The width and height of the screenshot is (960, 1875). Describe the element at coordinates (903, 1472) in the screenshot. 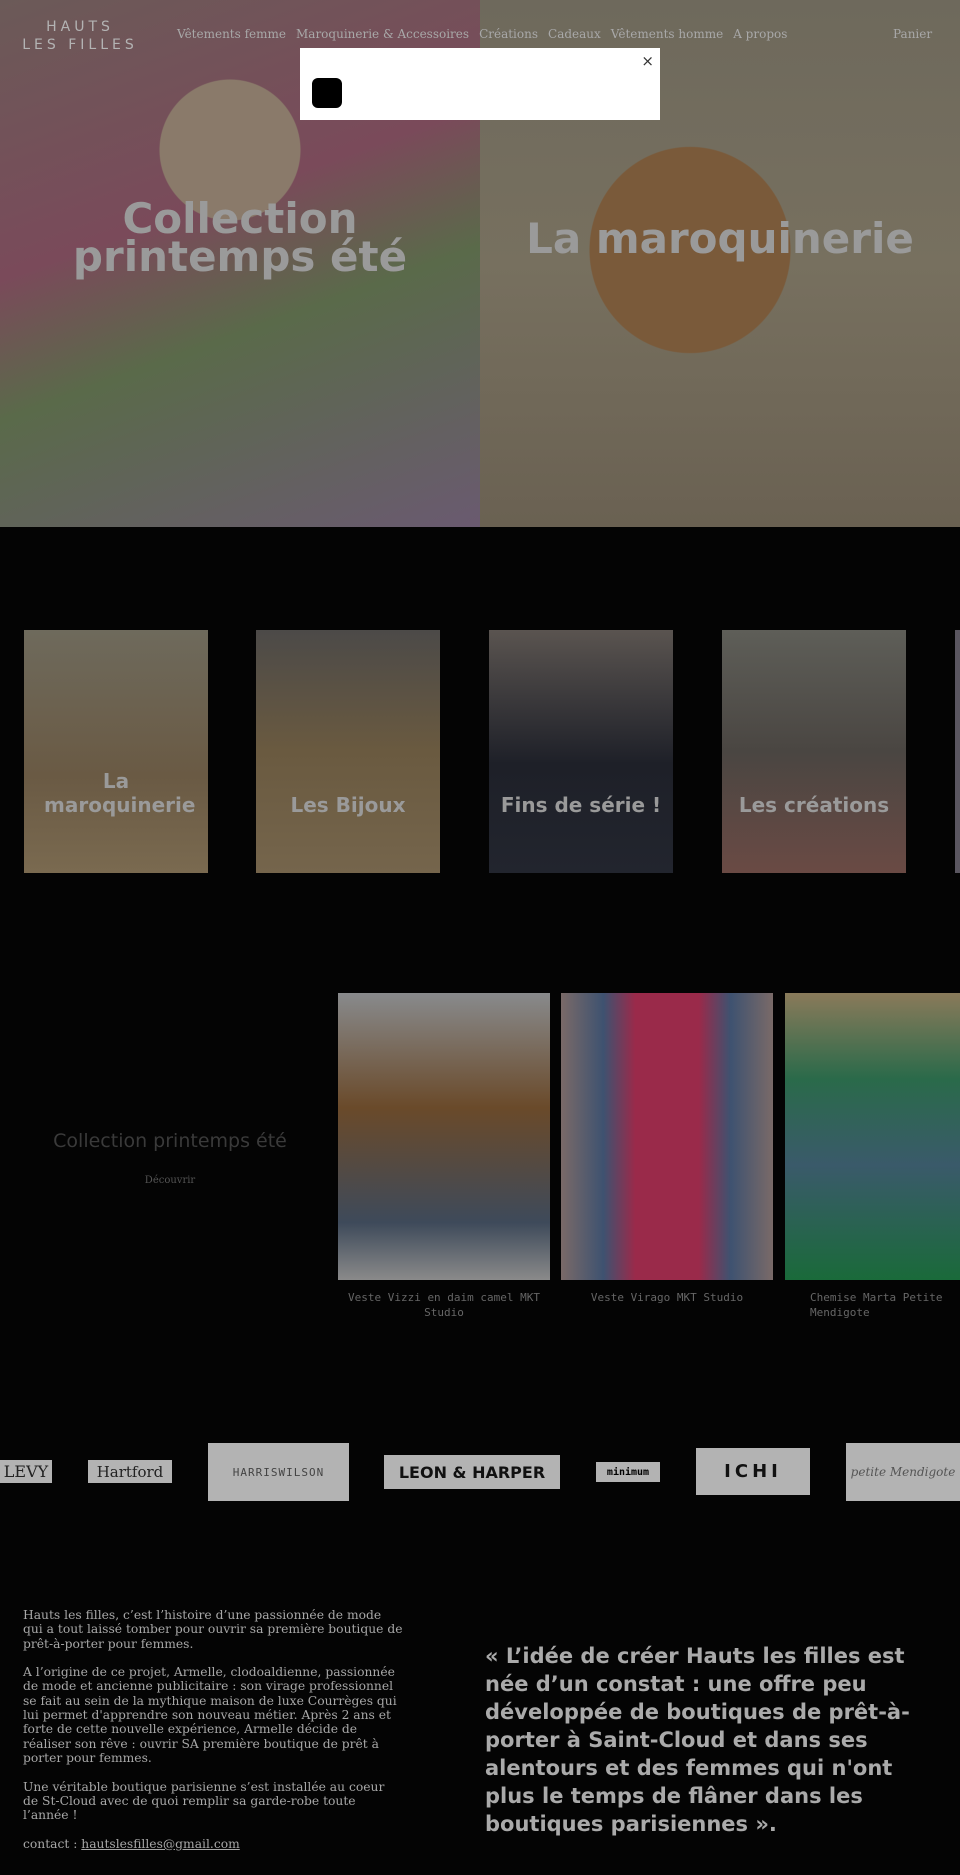

I see `brand-logo: petite Mendigote` at that location.